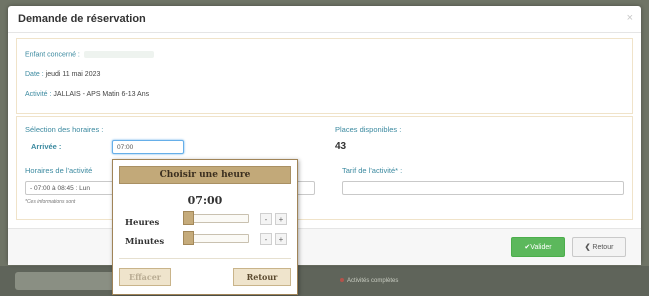  I want to click on date-label: Date :, so click(34, 74).